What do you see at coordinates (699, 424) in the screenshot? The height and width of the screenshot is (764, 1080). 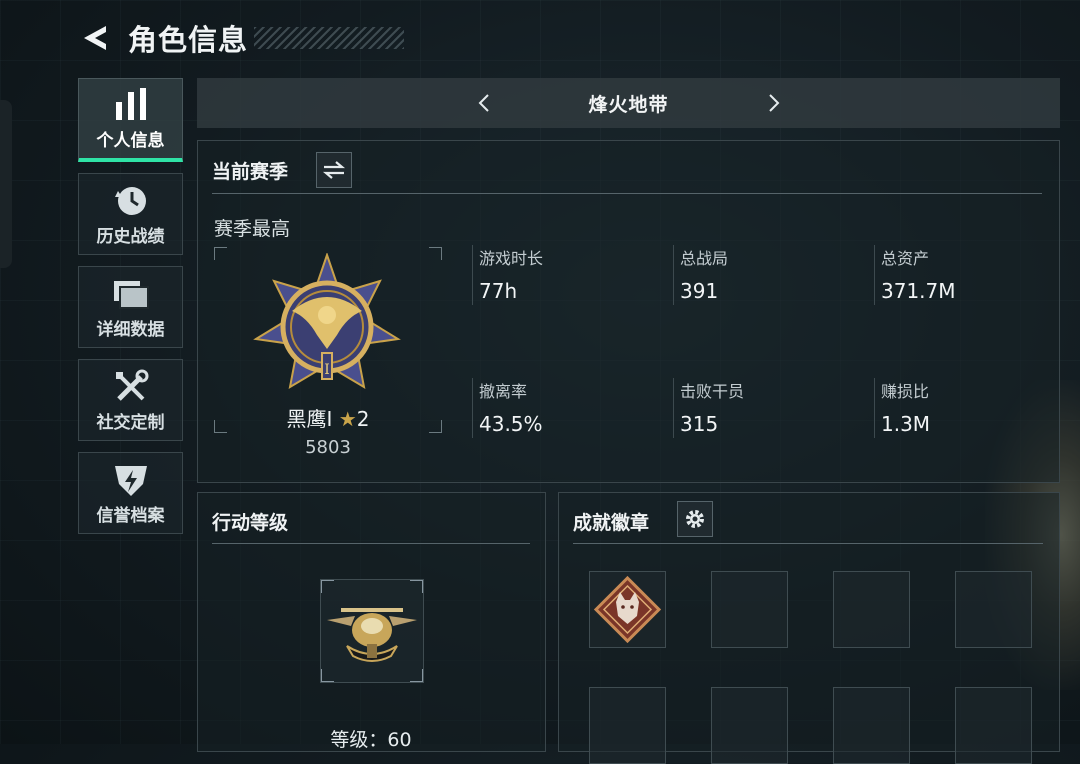 I see `stat-value: 315` at bounding box center [699, 424].